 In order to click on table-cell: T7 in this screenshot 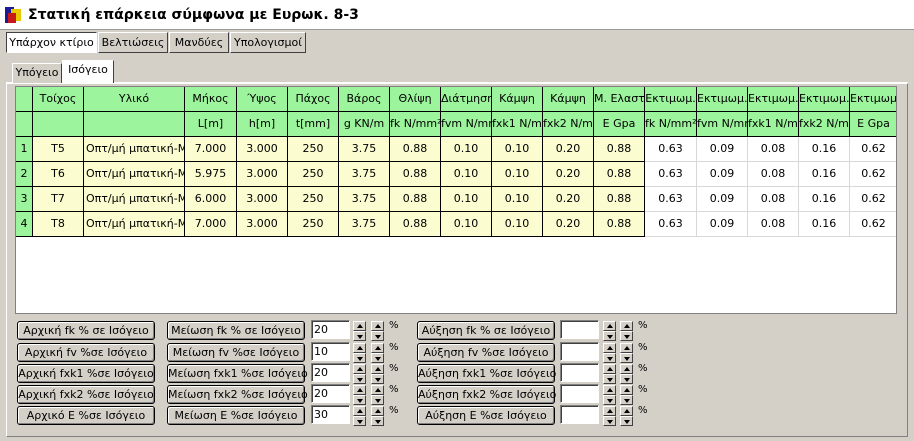, I will do `click(58, 199)`.